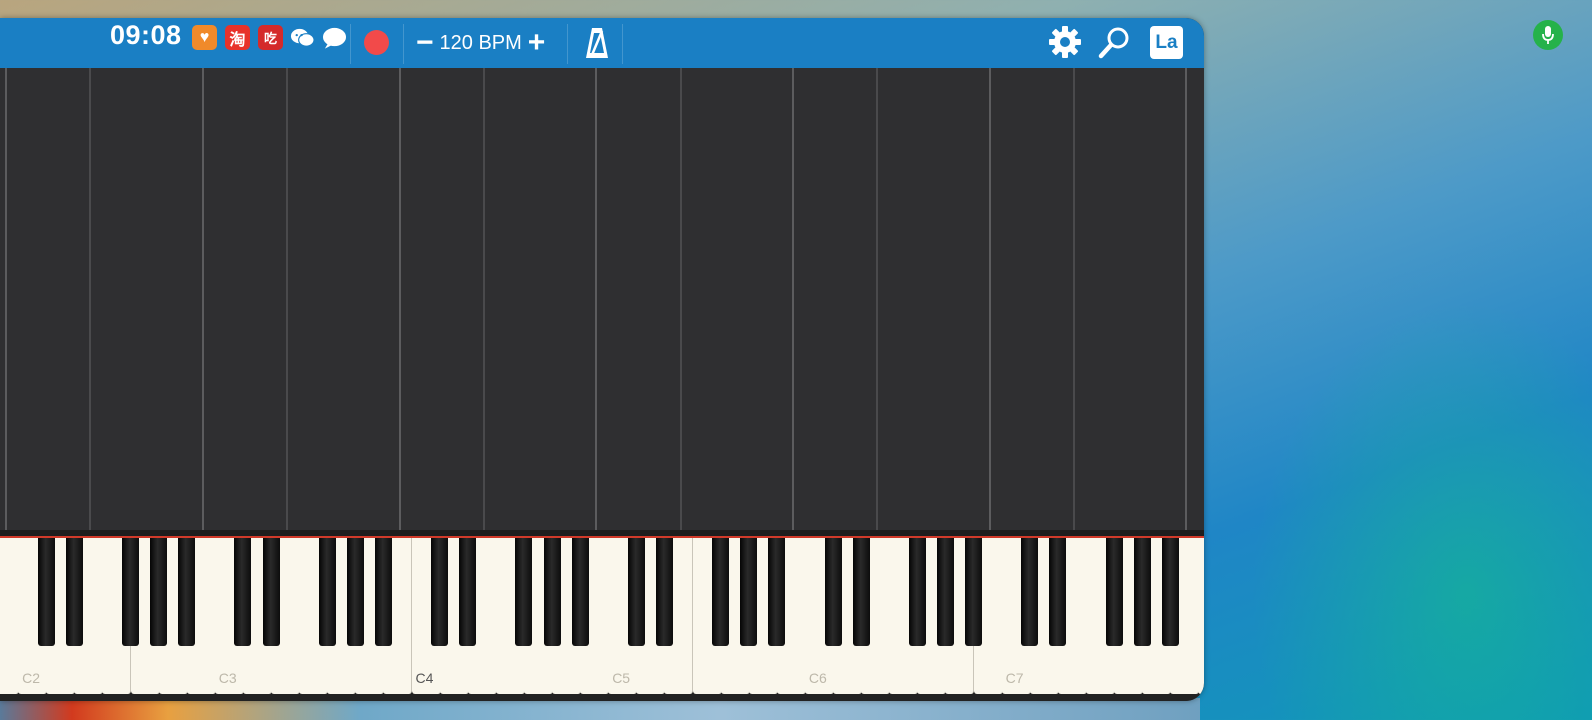 This screenshot has width=1592, height=720. I want to click on gear-icon, so click(1065, 42).